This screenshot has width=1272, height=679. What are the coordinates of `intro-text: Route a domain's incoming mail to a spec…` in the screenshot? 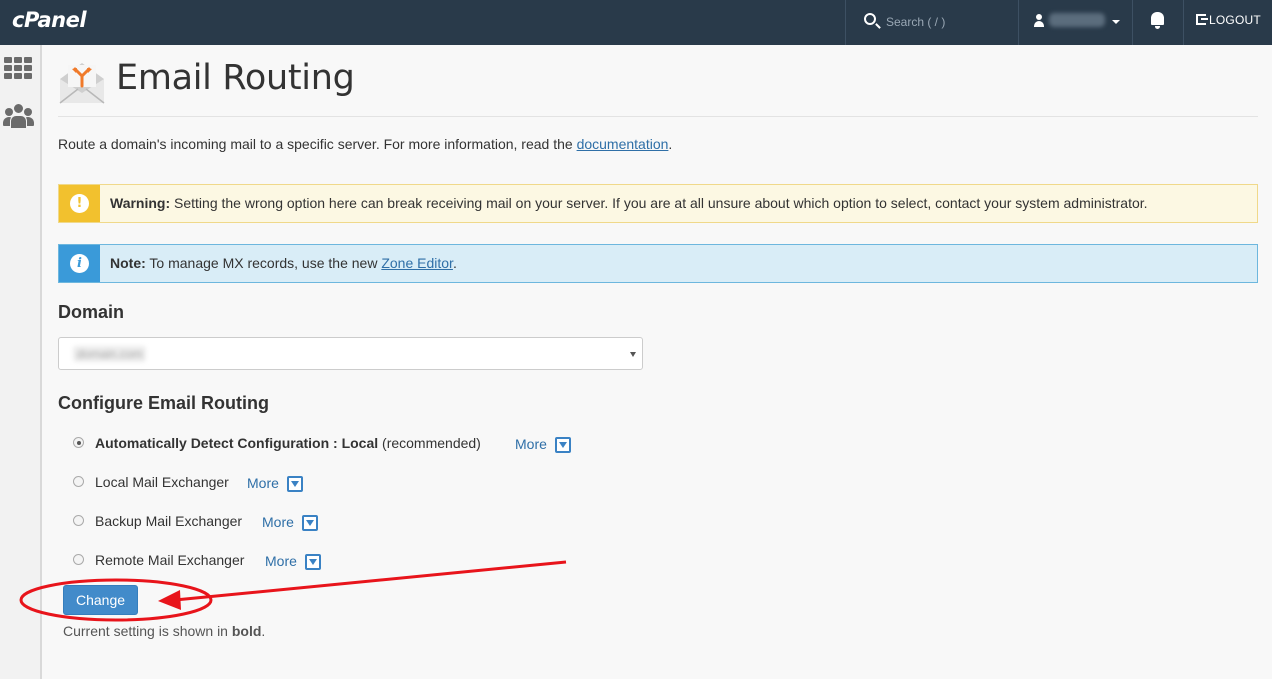 It's located at (365, 144).